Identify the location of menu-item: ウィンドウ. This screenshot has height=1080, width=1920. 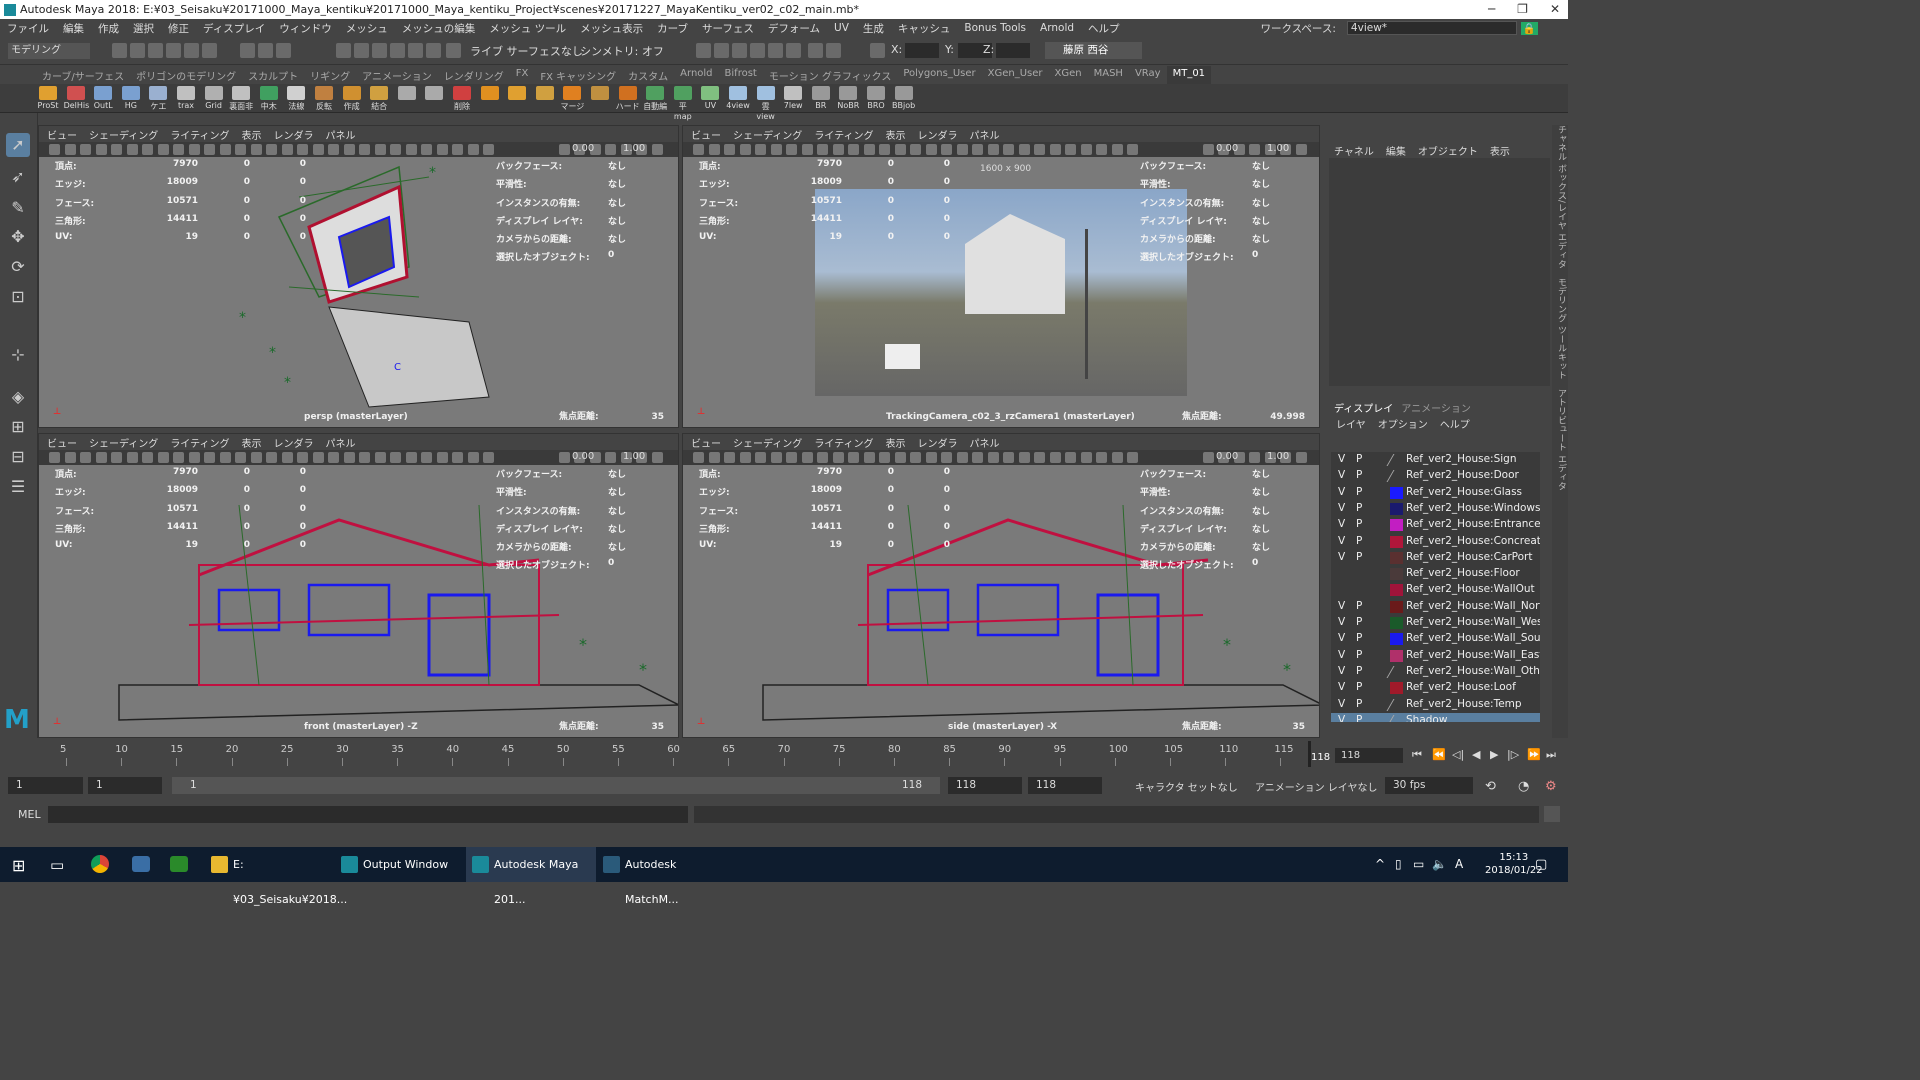
(305, 28).